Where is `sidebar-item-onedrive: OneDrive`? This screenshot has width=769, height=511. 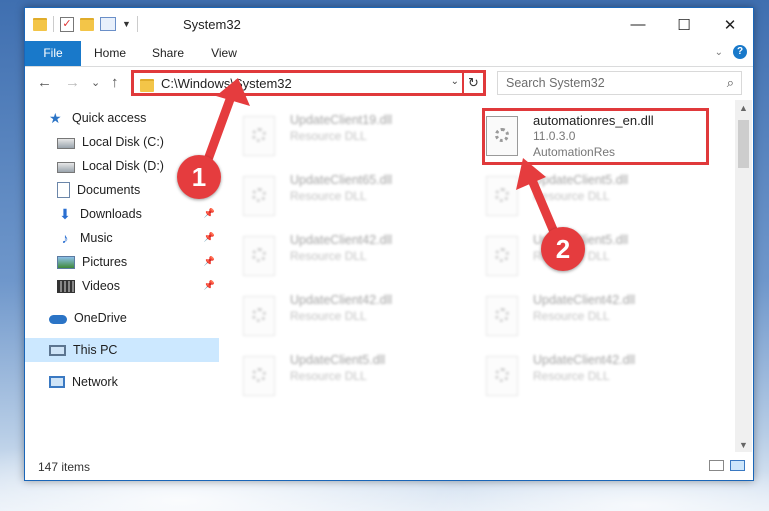 sidebar-item-onedrive: OneDrive is located at coordinates (122, 318).